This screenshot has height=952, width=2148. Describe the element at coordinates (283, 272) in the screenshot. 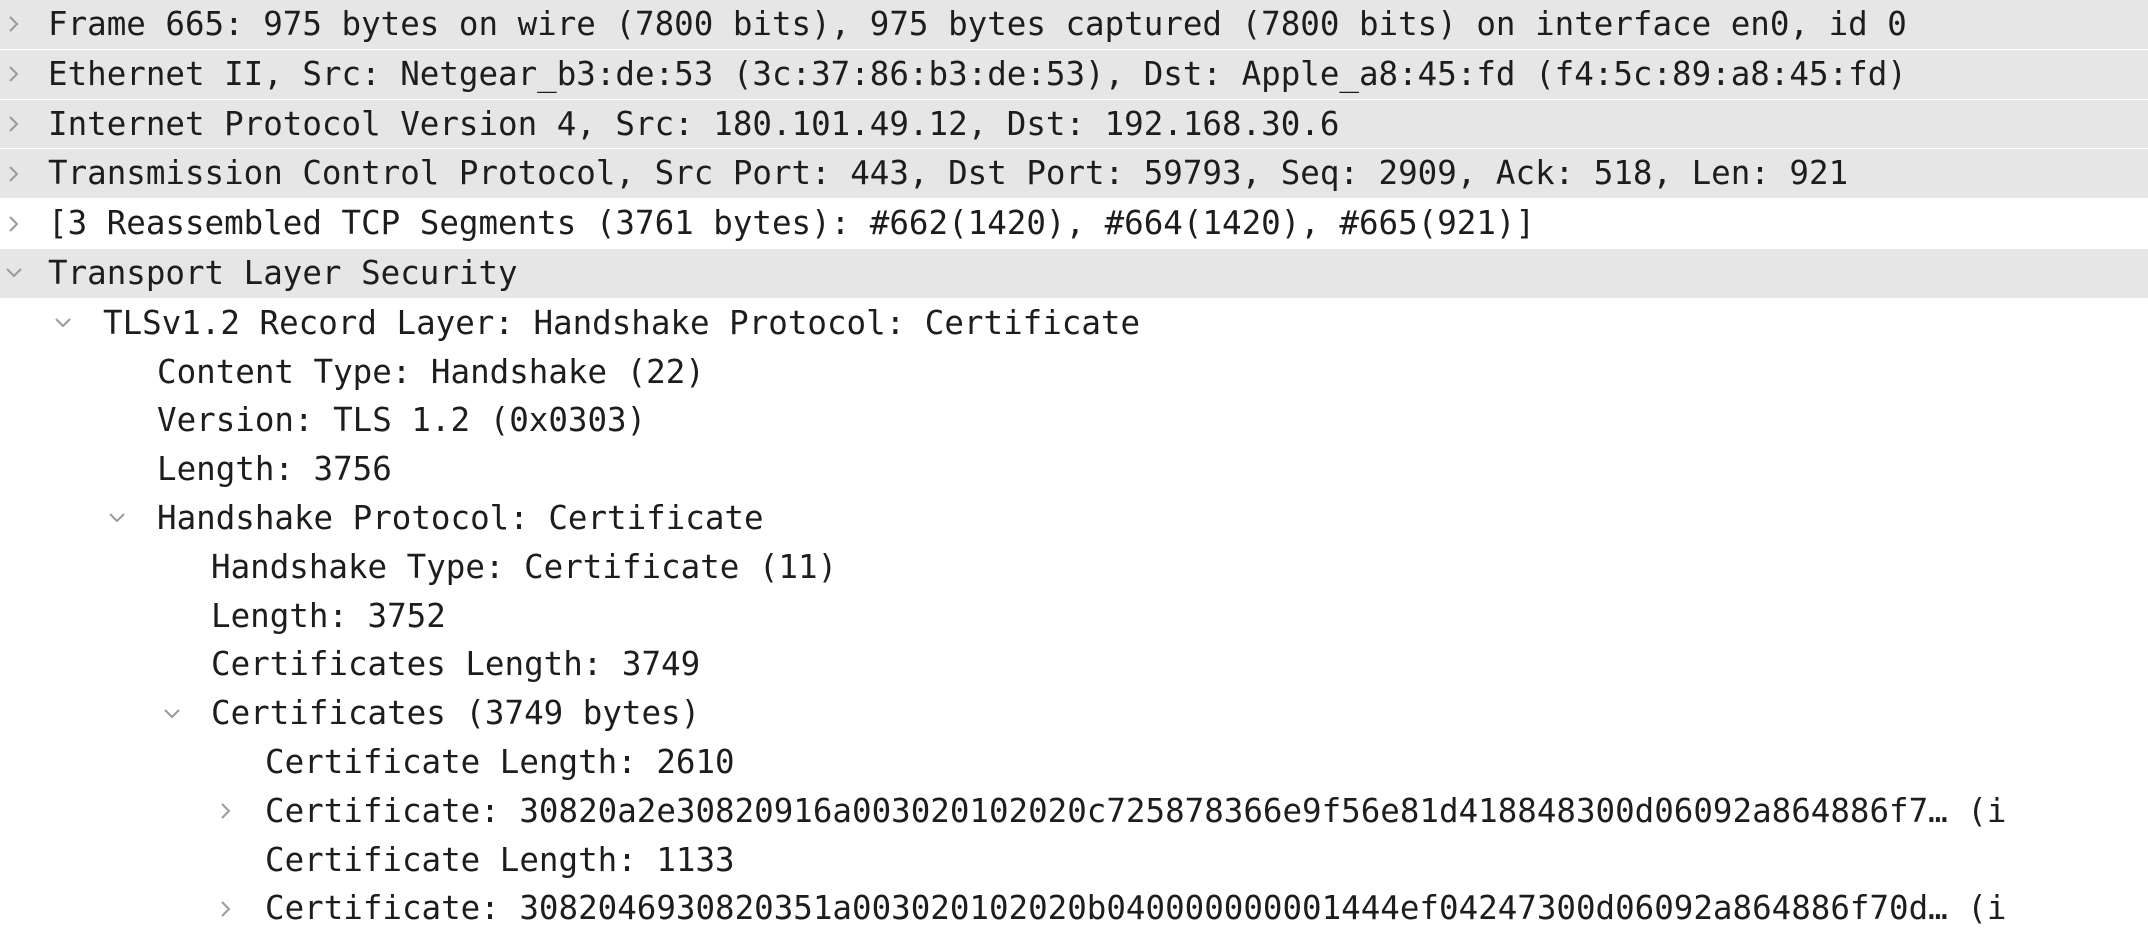

I see `tree-row-label: Transport Layer Security` at that location.